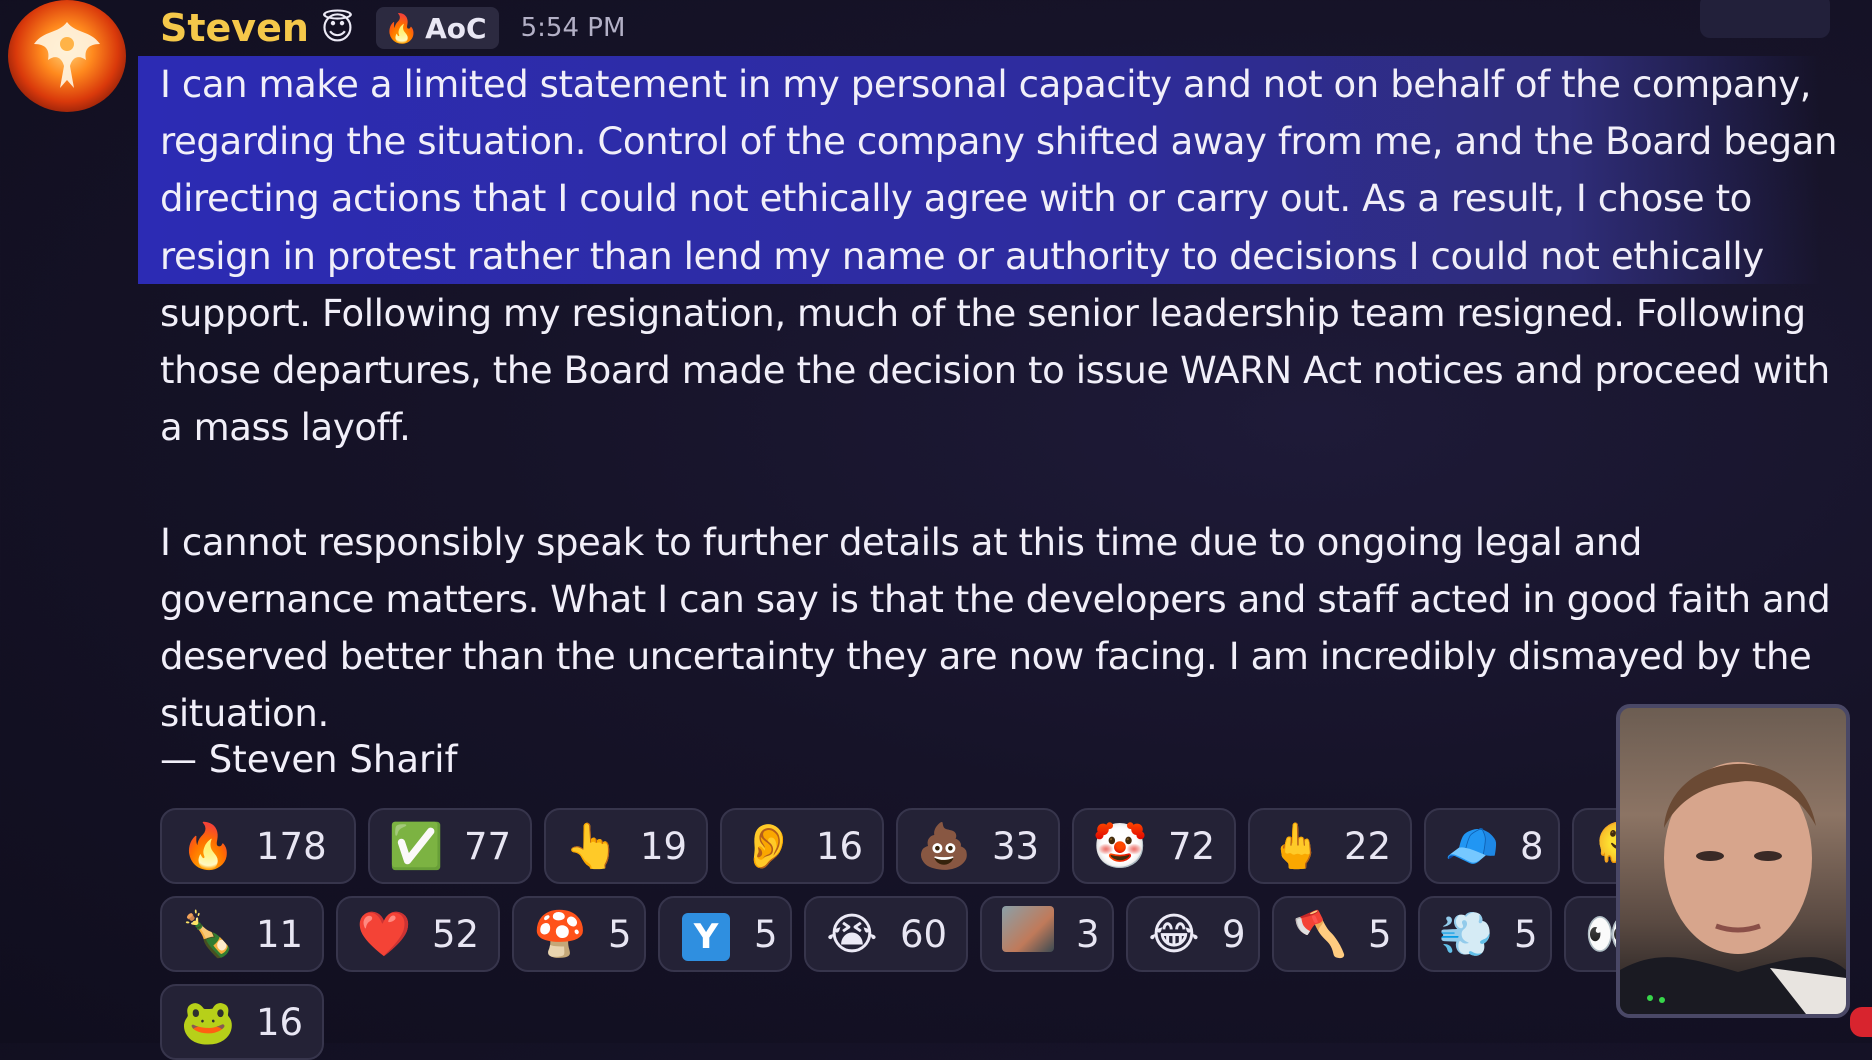 The width and height of the screenshot is (1872, 1060). Describe the element at coordinates (208, 934) in the screenshot. I see `bottle-icon: 🍾` at that location.